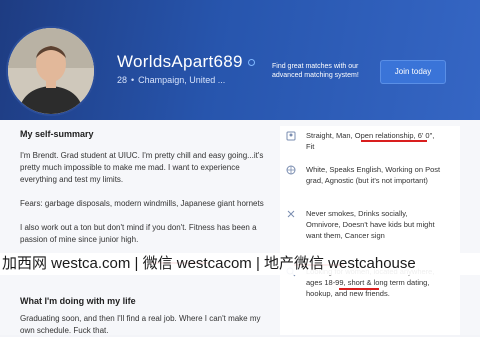 The width and height of the screenshot is (480, 337). Describe the element at coordinates (291, 214) in the screenshot. I see `lifestyle-icon` at that location.